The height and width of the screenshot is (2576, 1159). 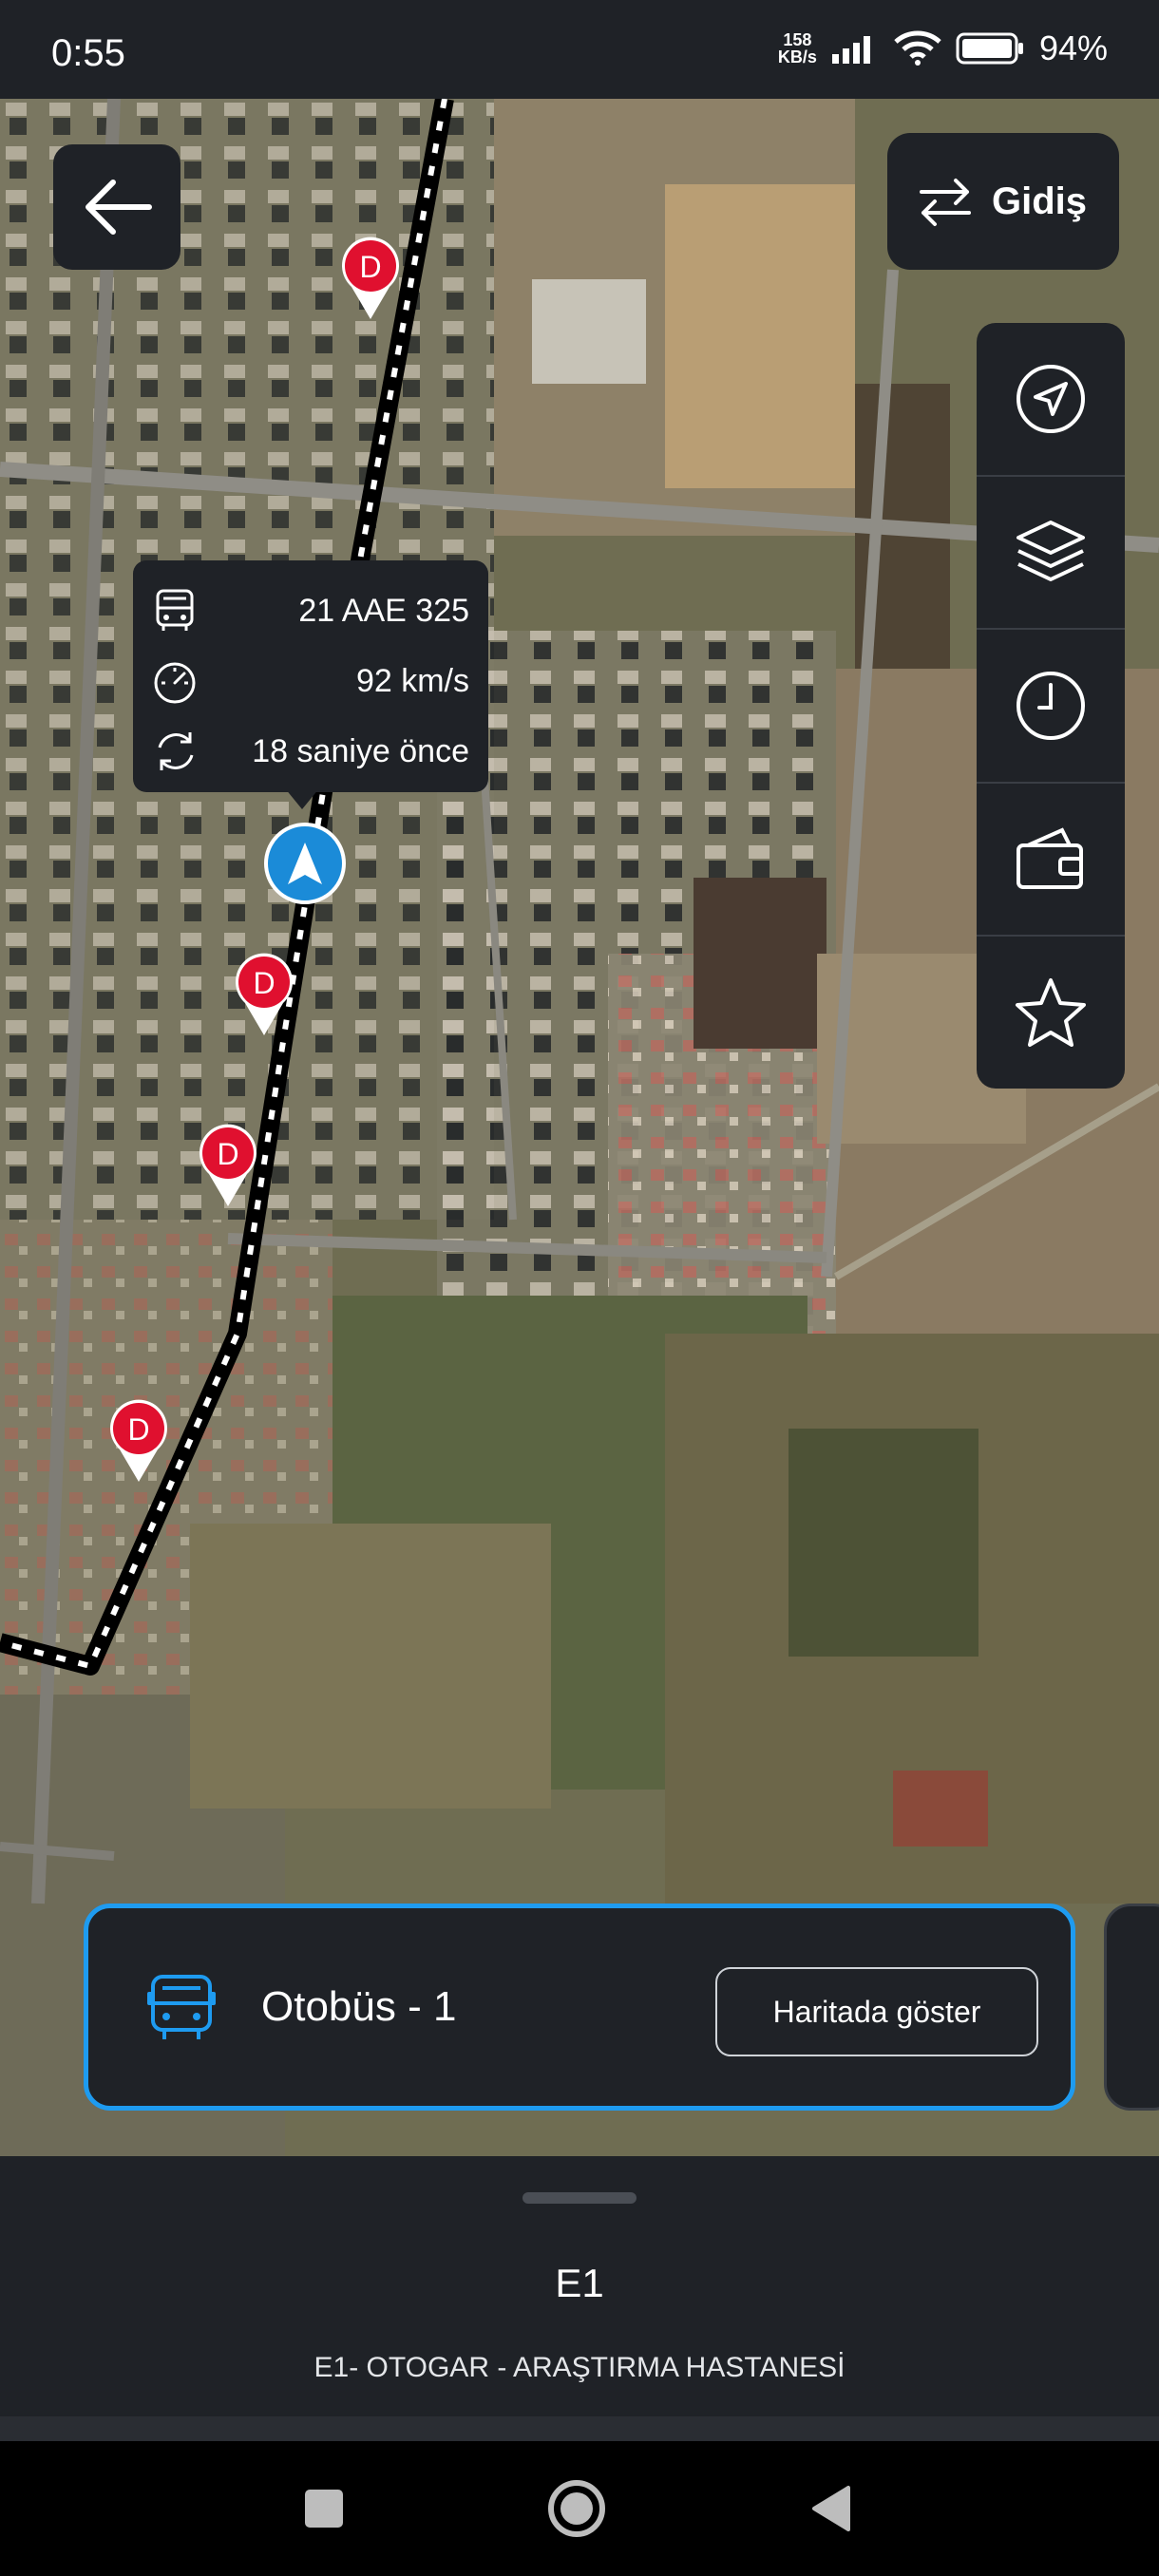 I want to click on vehicle-card-title: Otobüs - 1, so click(x=359, y=2006).